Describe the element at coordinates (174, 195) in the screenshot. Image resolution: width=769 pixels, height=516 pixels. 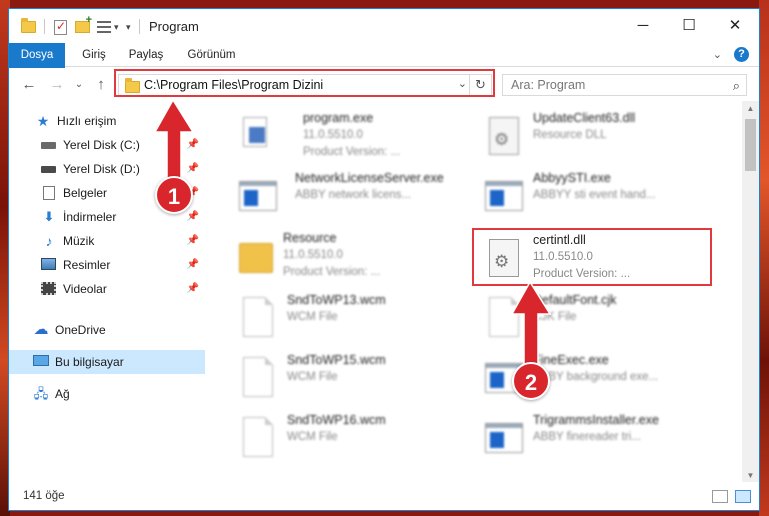
I see `step-badge-1: 1` at that location.